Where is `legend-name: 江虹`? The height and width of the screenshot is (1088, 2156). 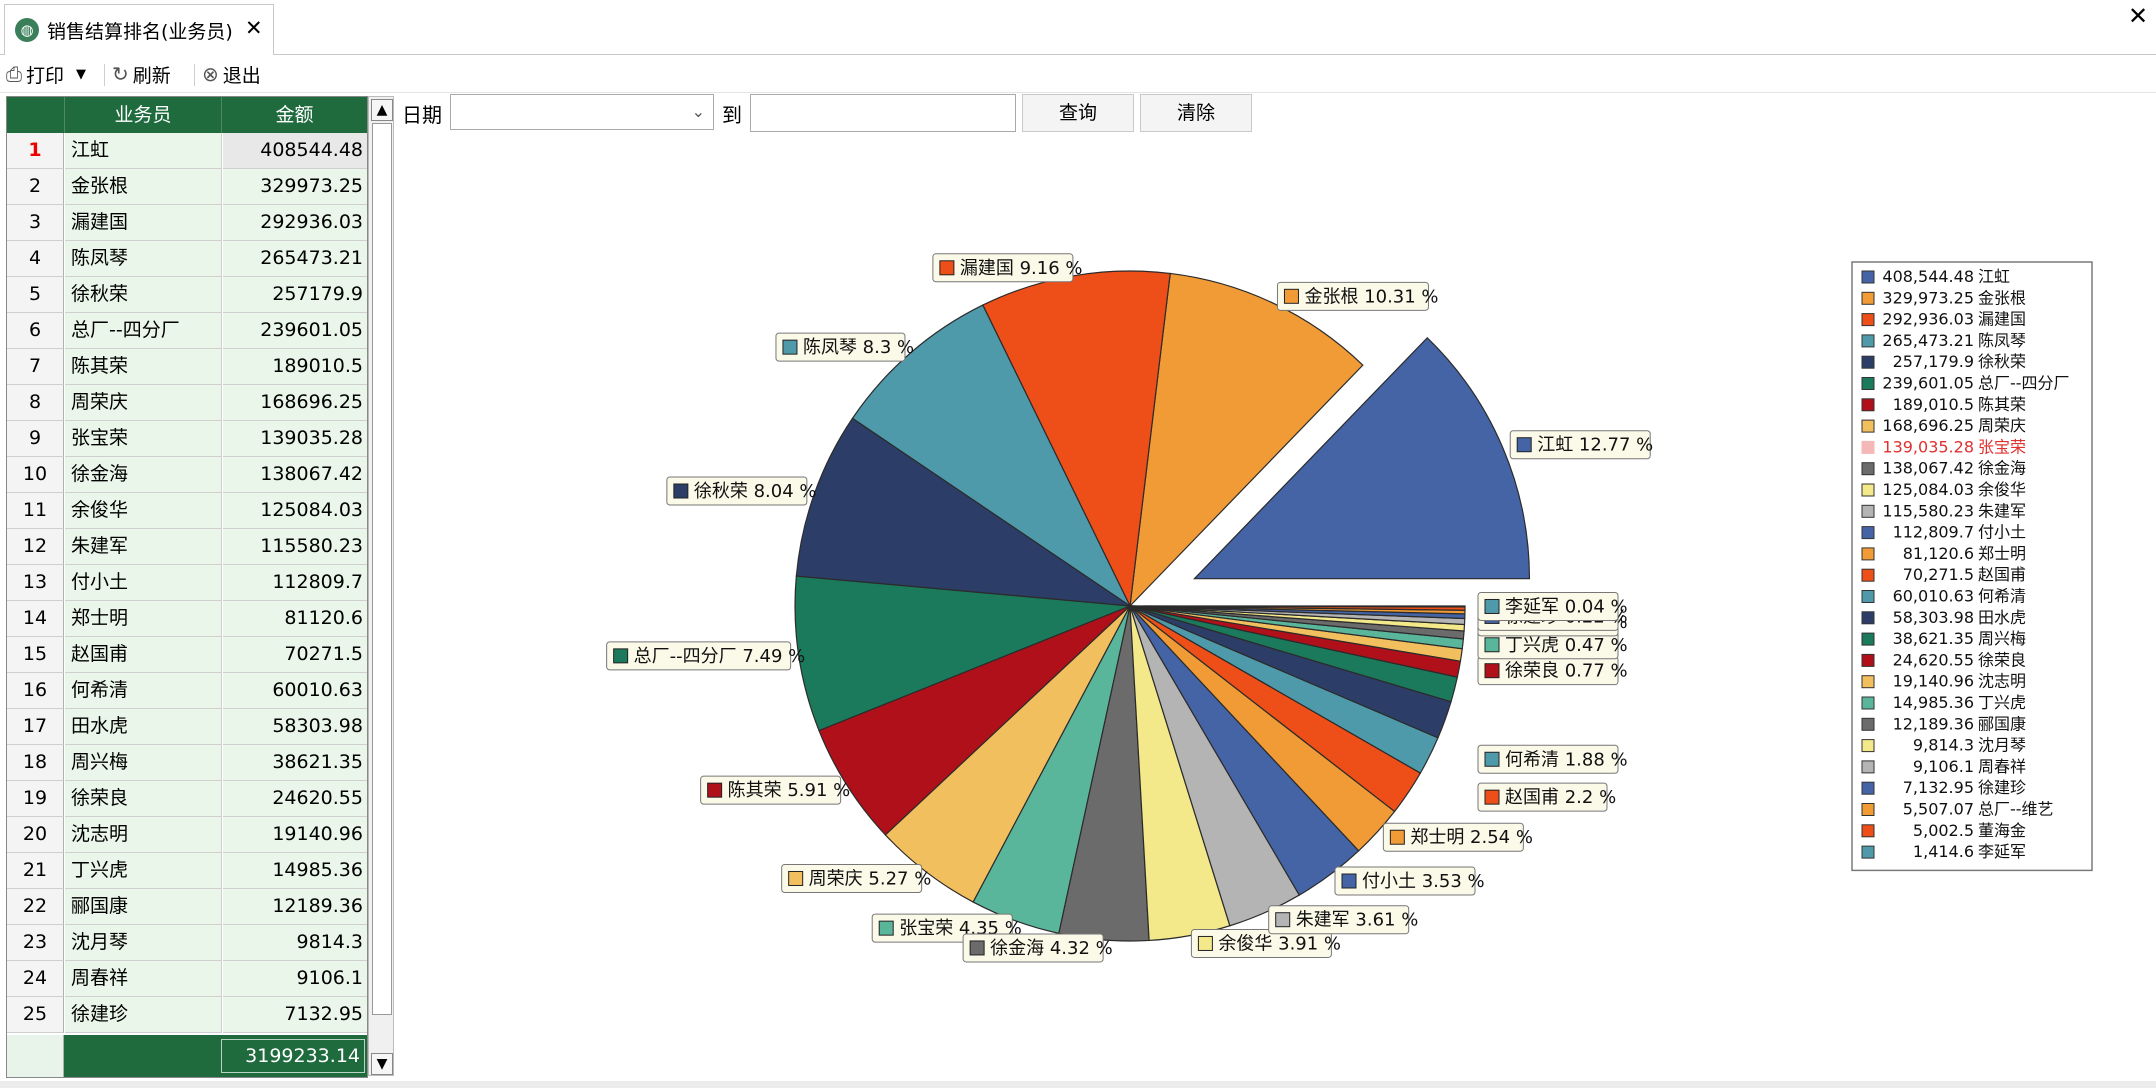
legend-name: 江虹 is located at coordinates (1994, 276).